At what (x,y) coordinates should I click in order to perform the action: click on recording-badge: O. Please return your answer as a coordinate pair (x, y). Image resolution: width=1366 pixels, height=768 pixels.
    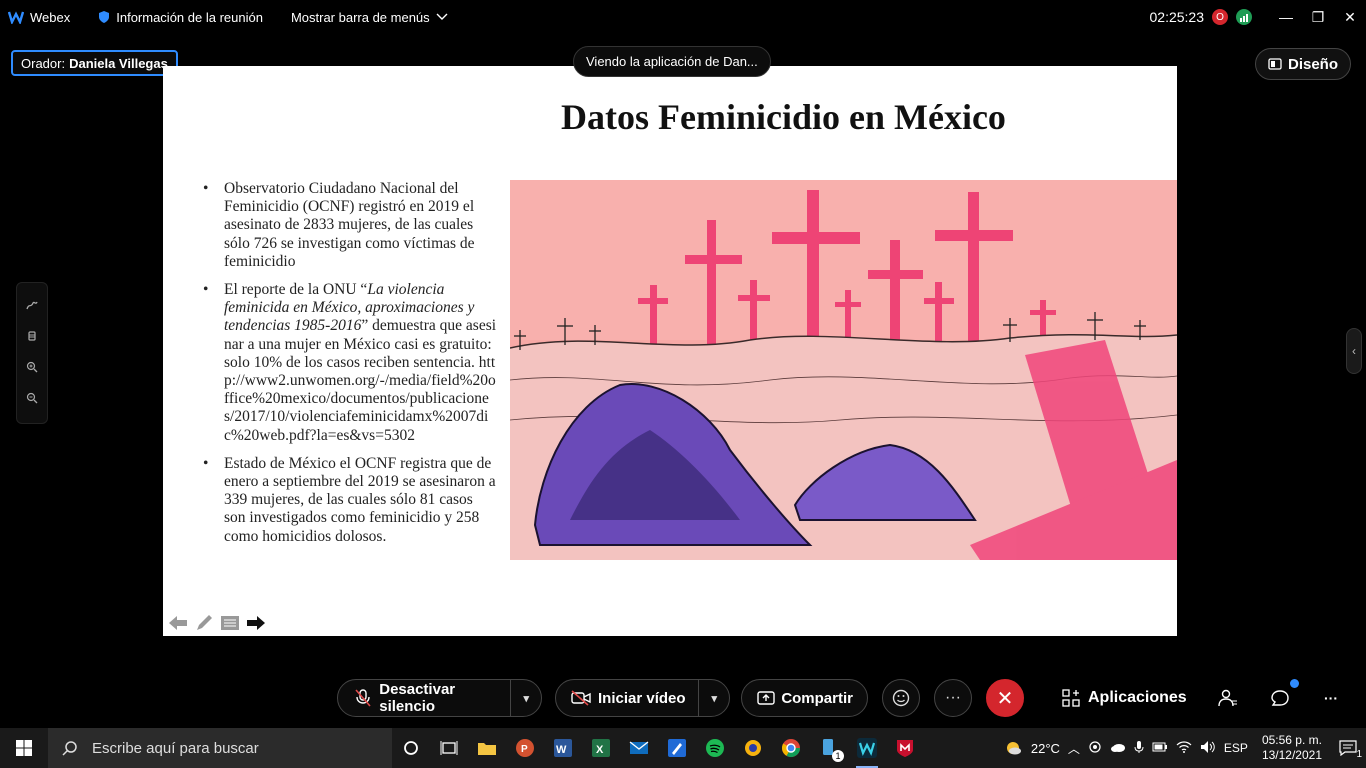
    Looking at the image, I should click on (1220, 17).